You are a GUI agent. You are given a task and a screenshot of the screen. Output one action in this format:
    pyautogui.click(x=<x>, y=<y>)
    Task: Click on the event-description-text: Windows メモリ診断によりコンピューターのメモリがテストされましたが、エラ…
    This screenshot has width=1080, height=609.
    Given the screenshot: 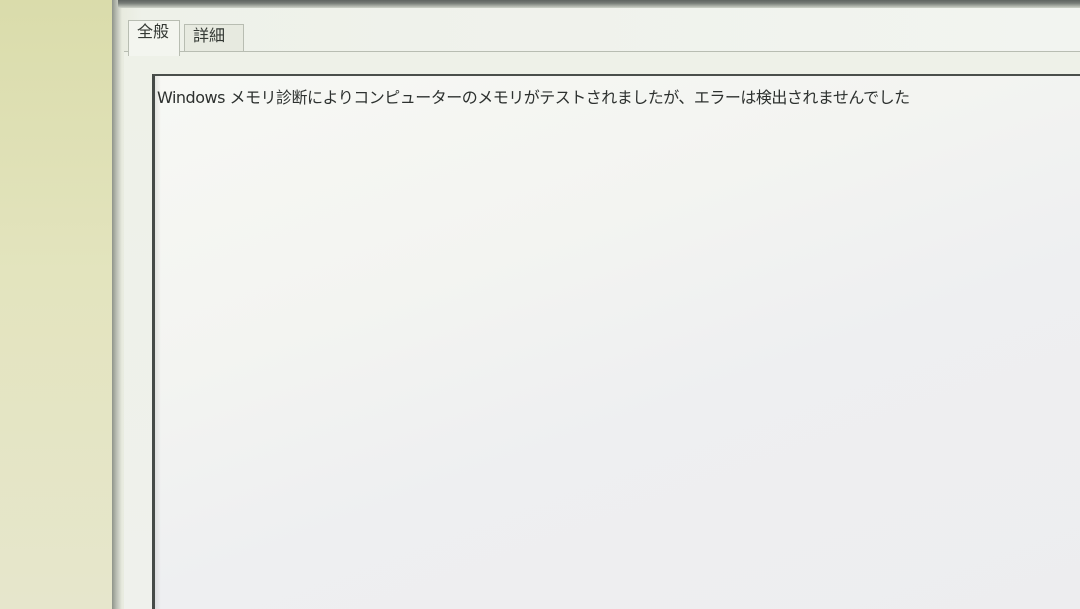 What is the action you would take?
    pyautogui.click(x=533, y=97)
    